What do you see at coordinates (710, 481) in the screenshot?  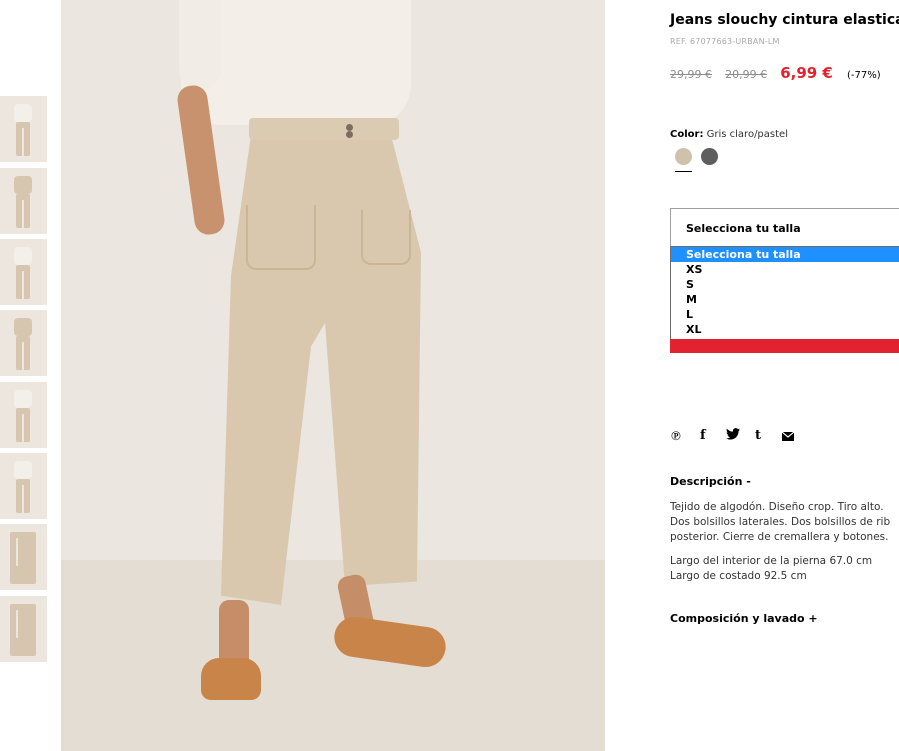 I see `description-toggle: Descripción -` at bounding box center [710, 481].